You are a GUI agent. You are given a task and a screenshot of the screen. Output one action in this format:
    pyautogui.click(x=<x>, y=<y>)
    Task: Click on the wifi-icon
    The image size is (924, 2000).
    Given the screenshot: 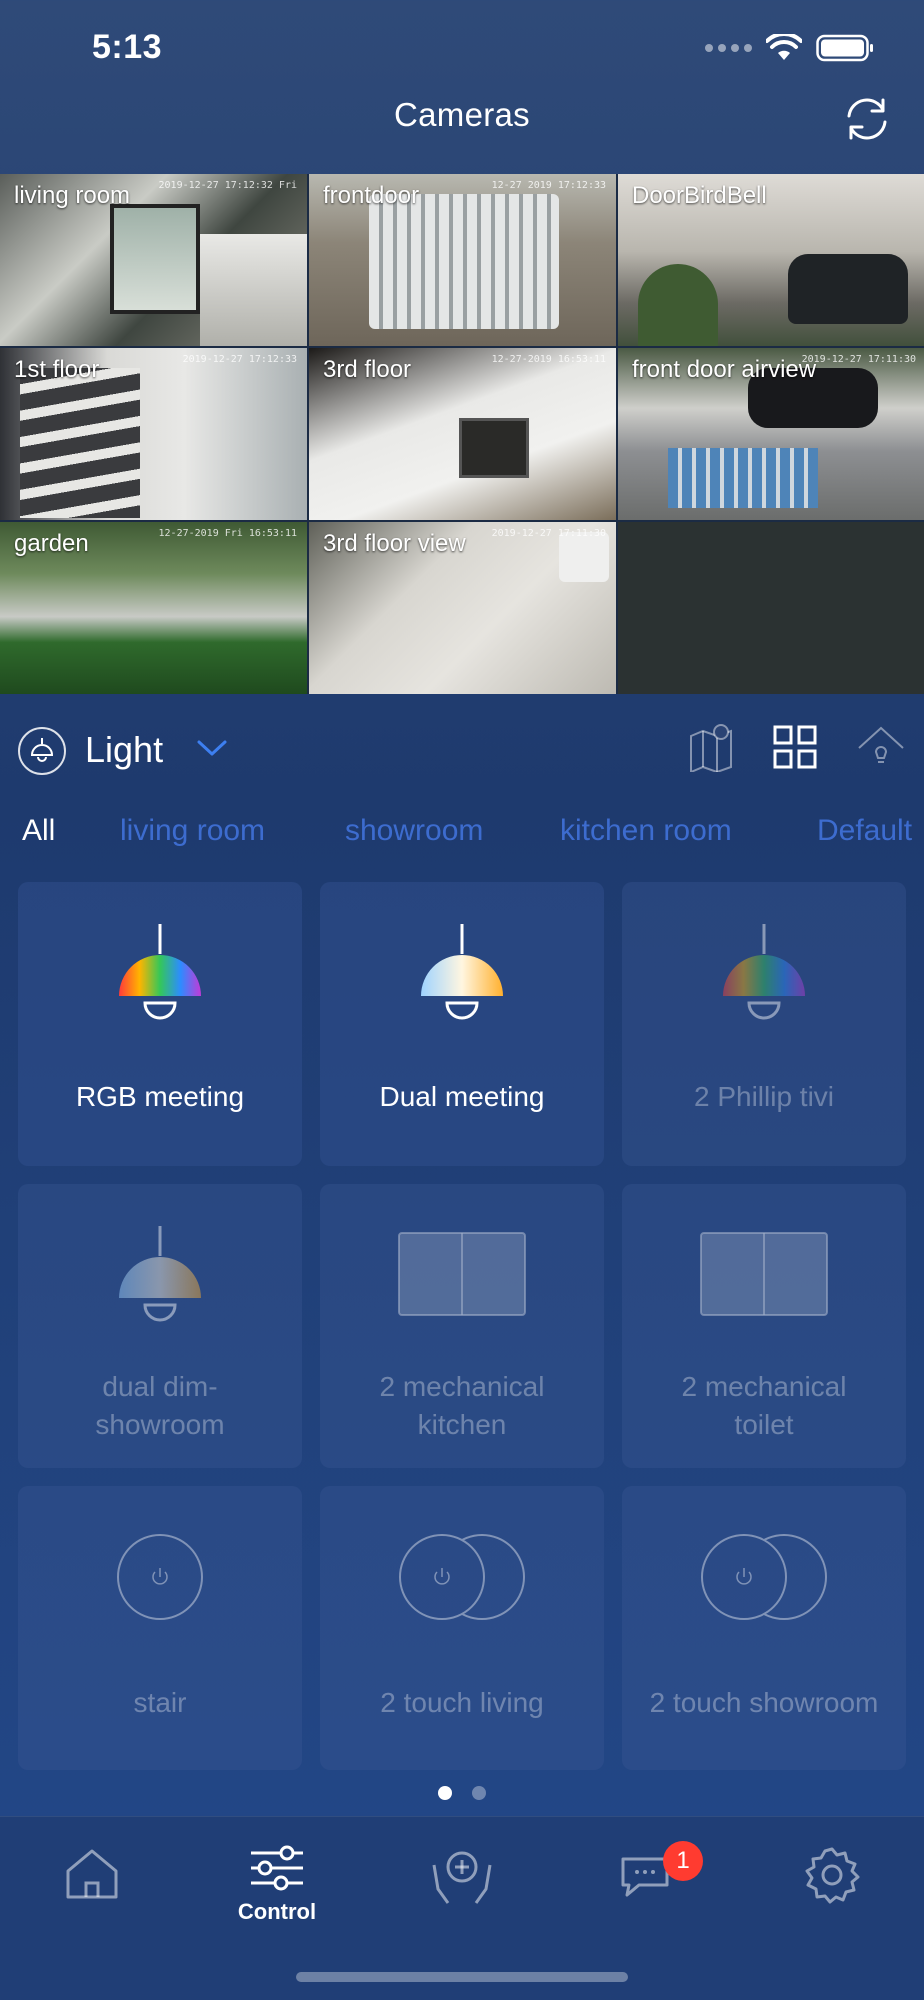 What is the action you would take?
    pyautogui.click(x=784, y=47)
    